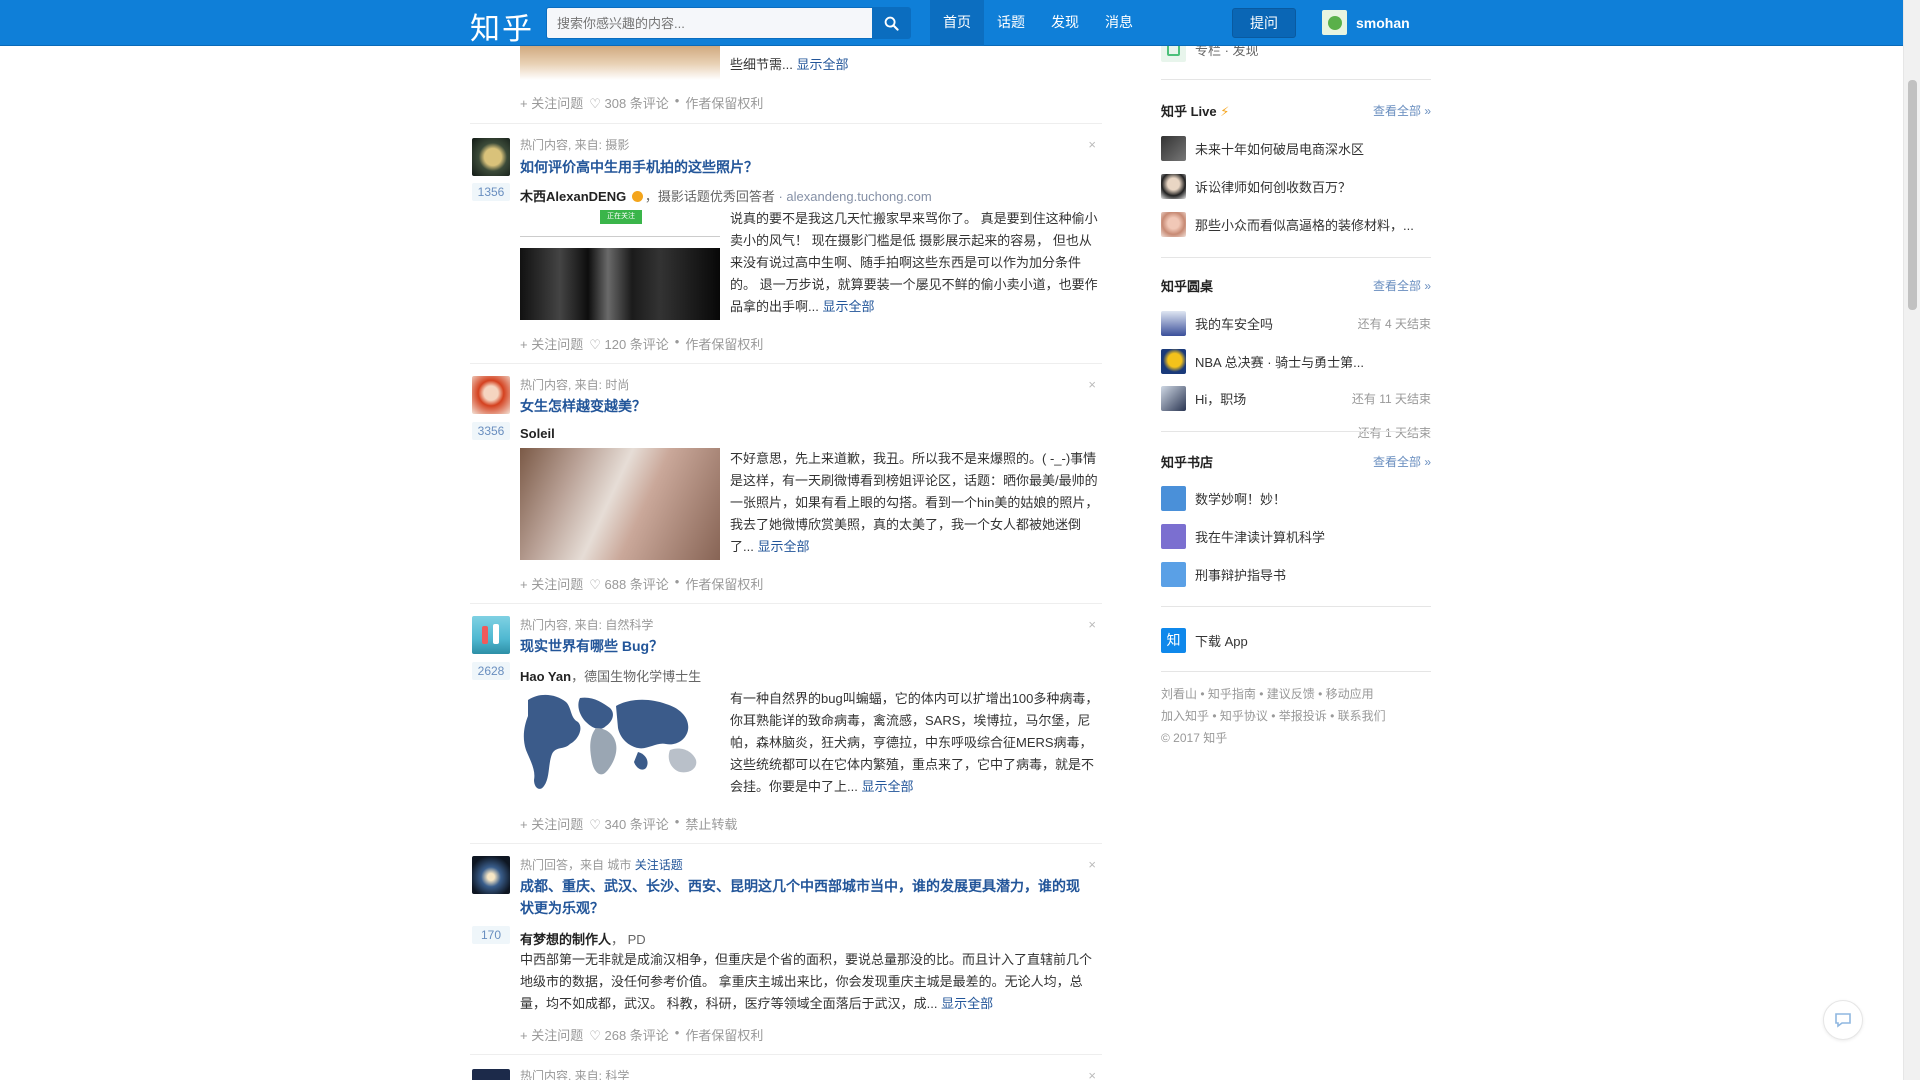  I want to click on live-view-all-link: 查看全部 », so click(1402, 110).